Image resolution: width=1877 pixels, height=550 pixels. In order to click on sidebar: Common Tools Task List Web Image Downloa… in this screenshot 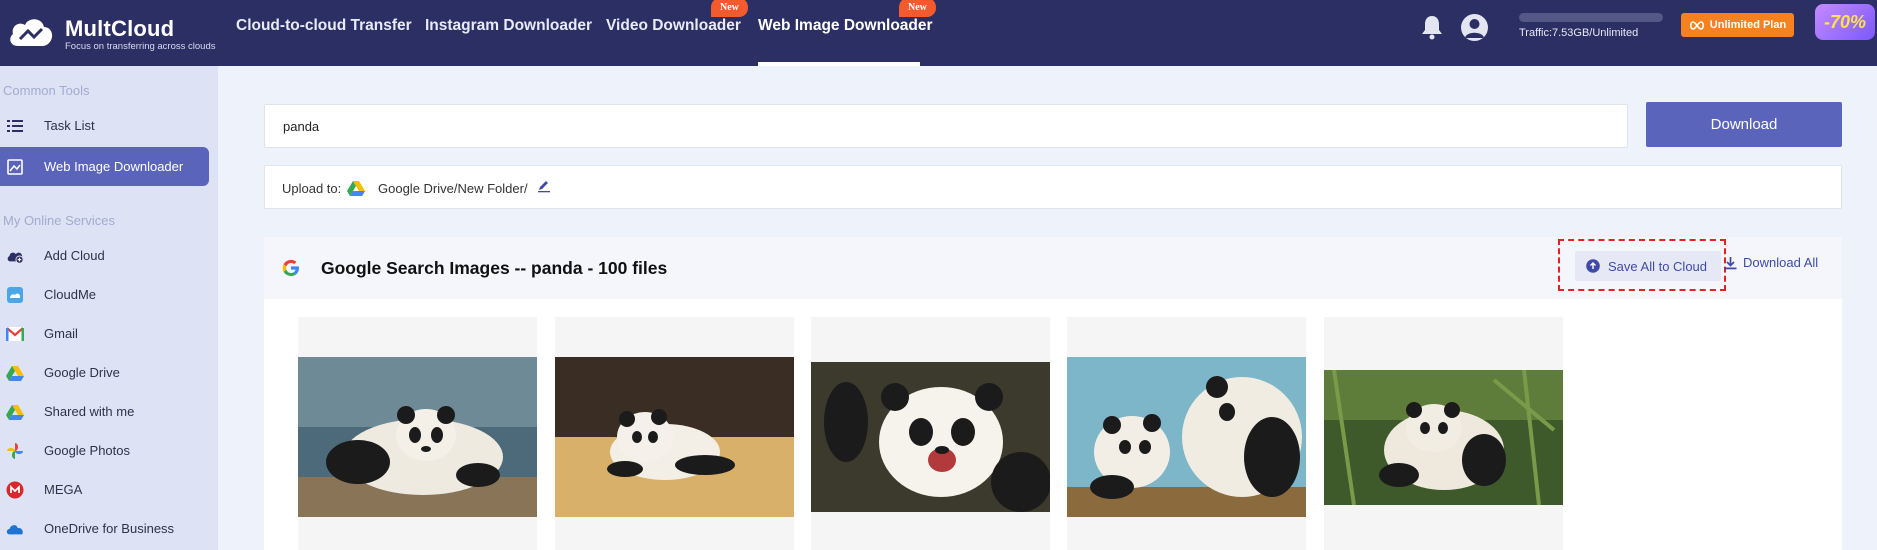, I will do `click(109, 308)`.